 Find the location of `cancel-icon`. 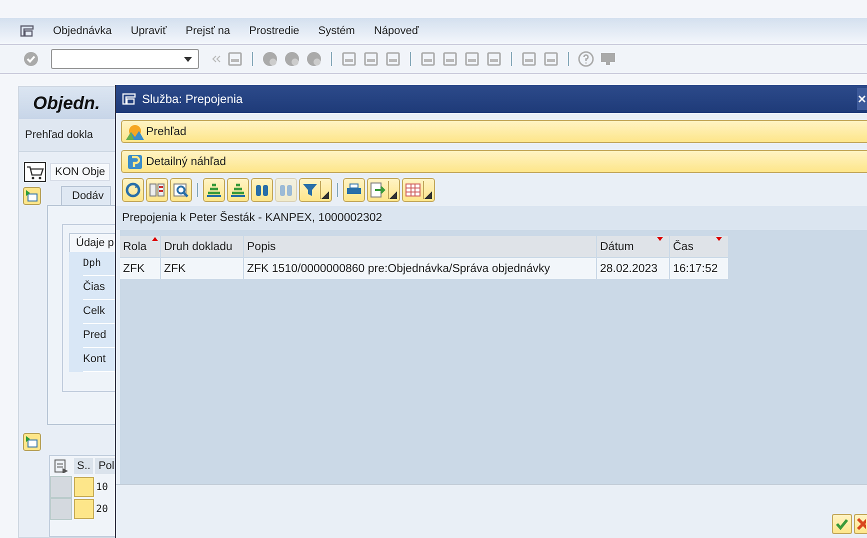

cancel-icon is located at coordinates (861, 524).